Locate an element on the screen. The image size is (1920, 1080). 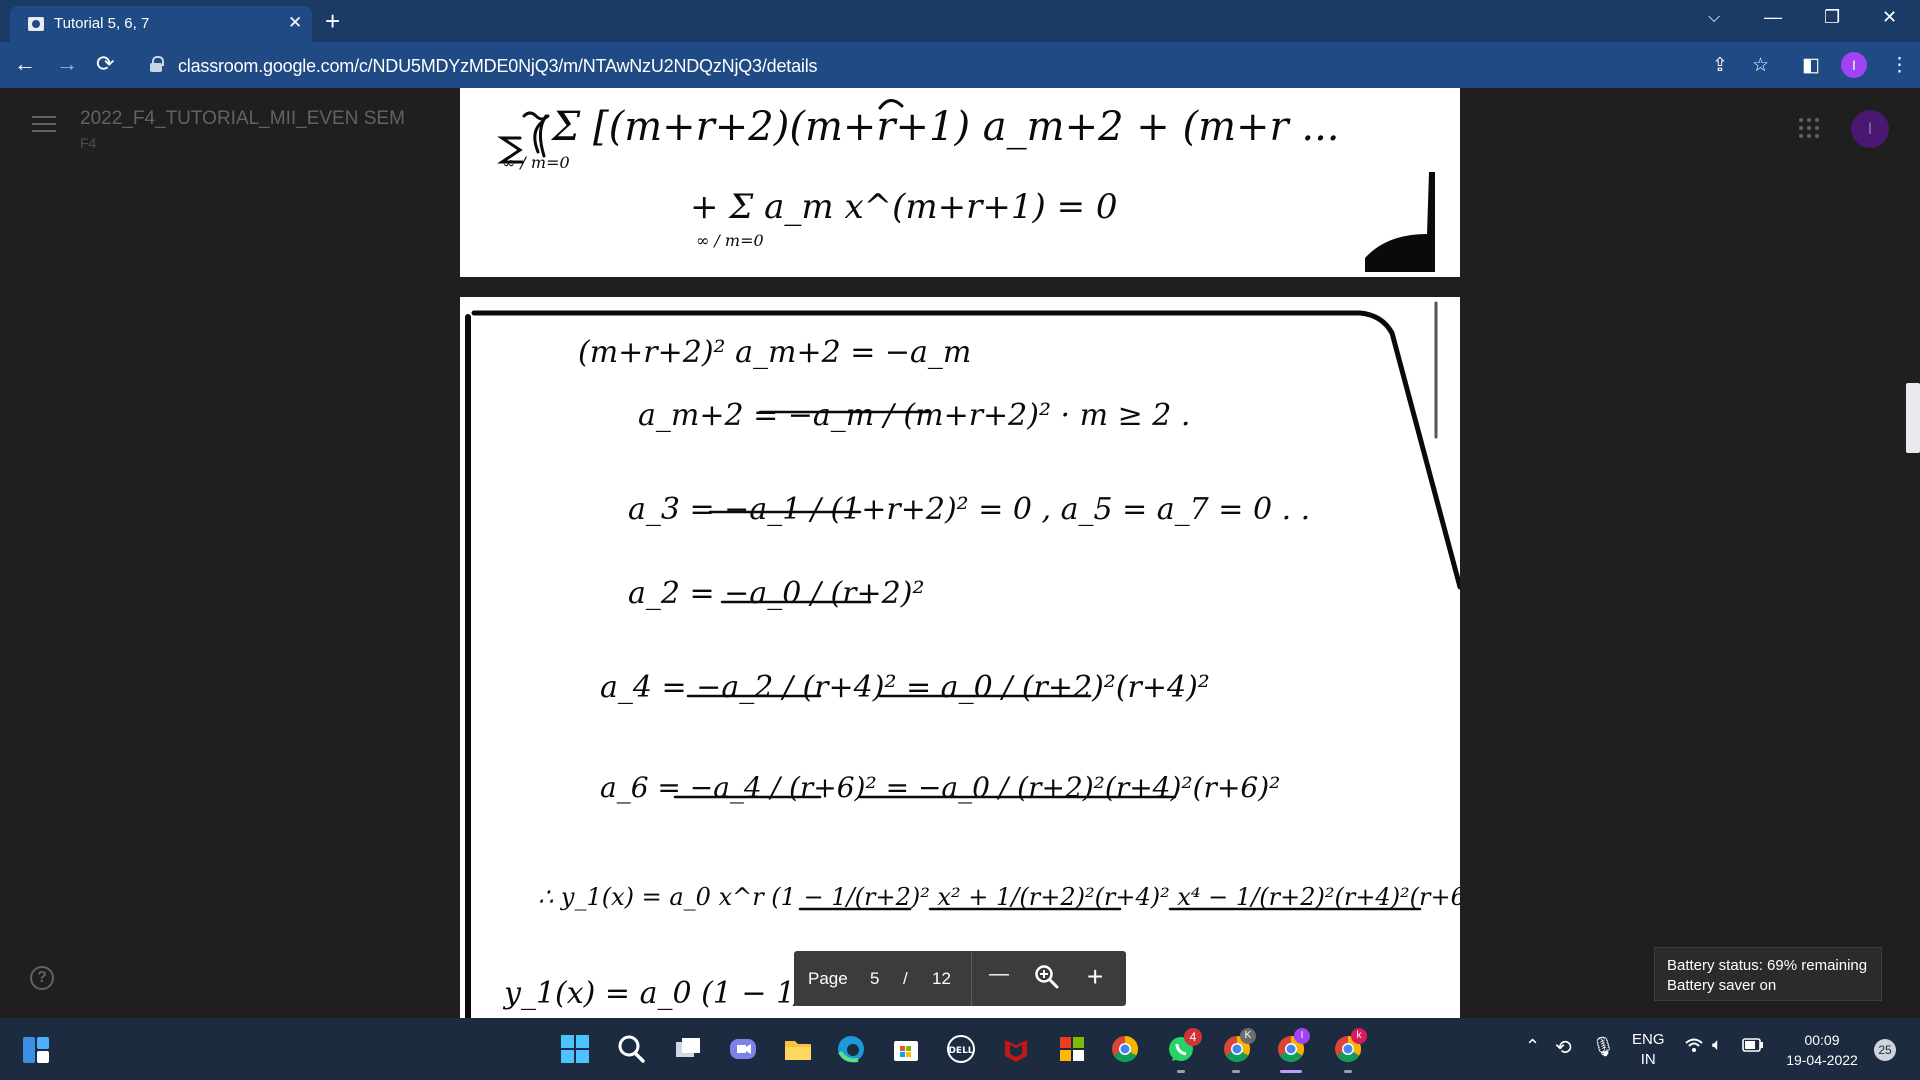
main-menu-icon is located at coordinates (44, 124).